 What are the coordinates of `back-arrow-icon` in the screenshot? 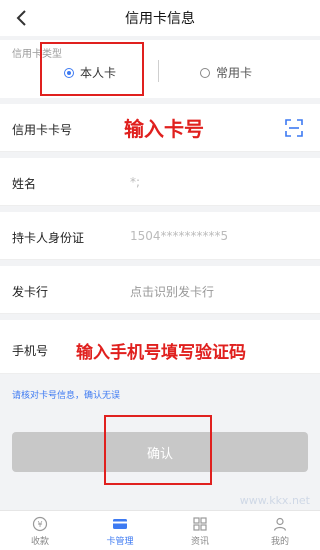 It's located at (22, 18).